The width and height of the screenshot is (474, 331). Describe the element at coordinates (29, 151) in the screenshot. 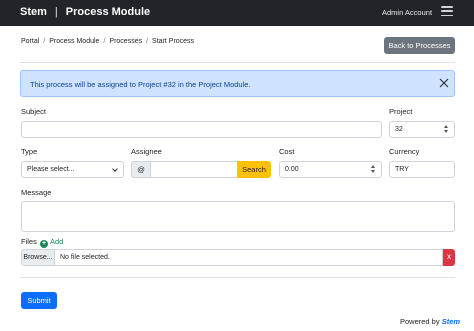

I see `type-label: Type` at that location.